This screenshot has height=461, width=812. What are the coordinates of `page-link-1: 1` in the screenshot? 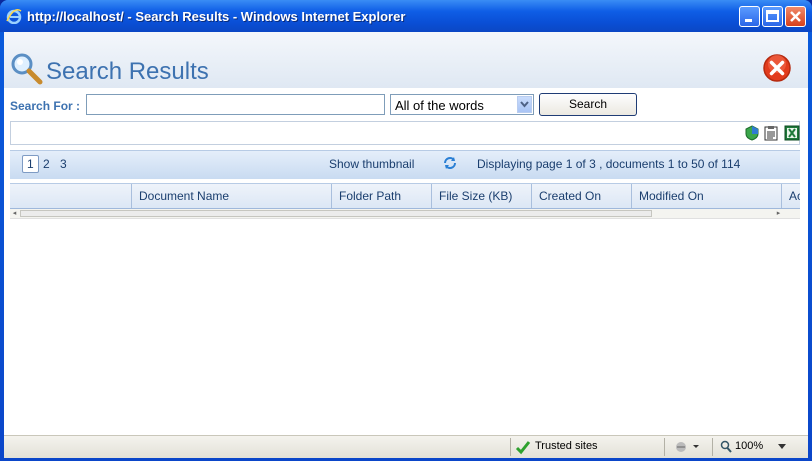 It's located at (30, 164).